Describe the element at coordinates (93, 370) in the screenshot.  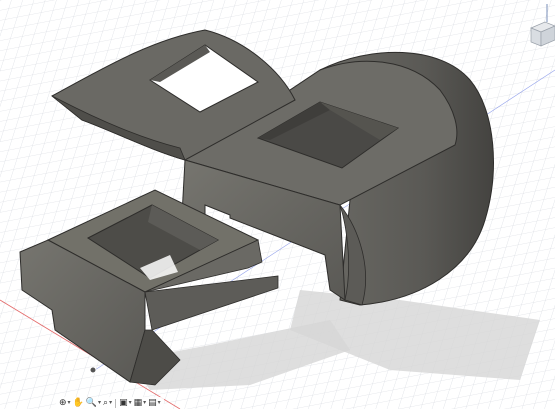
I see `origin-point` at that location.